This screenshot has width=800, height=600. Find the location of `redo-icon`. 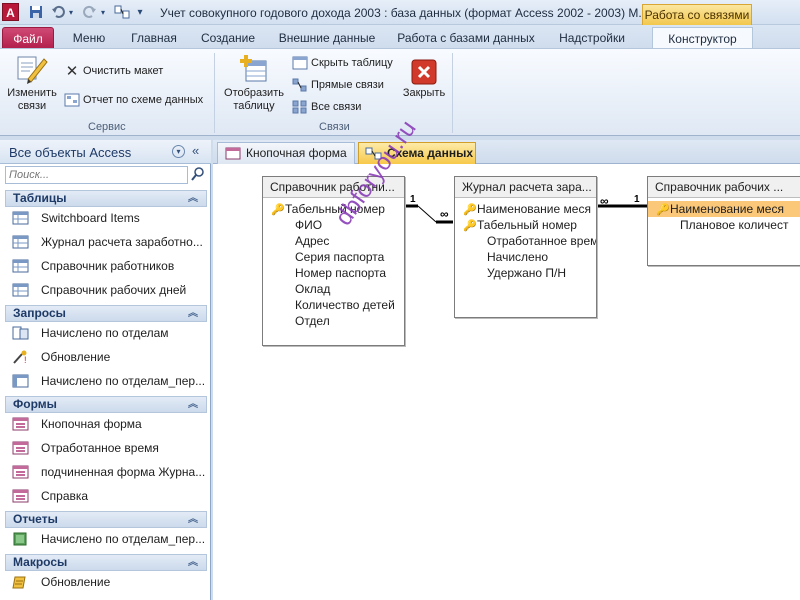

redo-icon is located at coordinates (90, 12).